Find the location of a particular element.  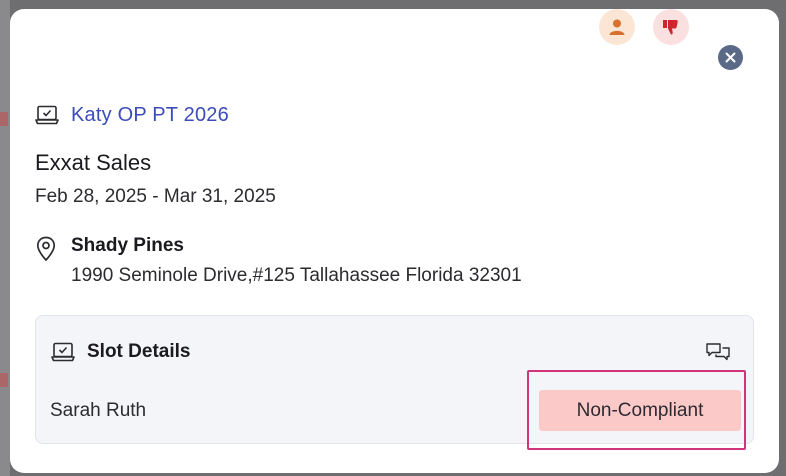

close-button is located at coordinates (730, 57).